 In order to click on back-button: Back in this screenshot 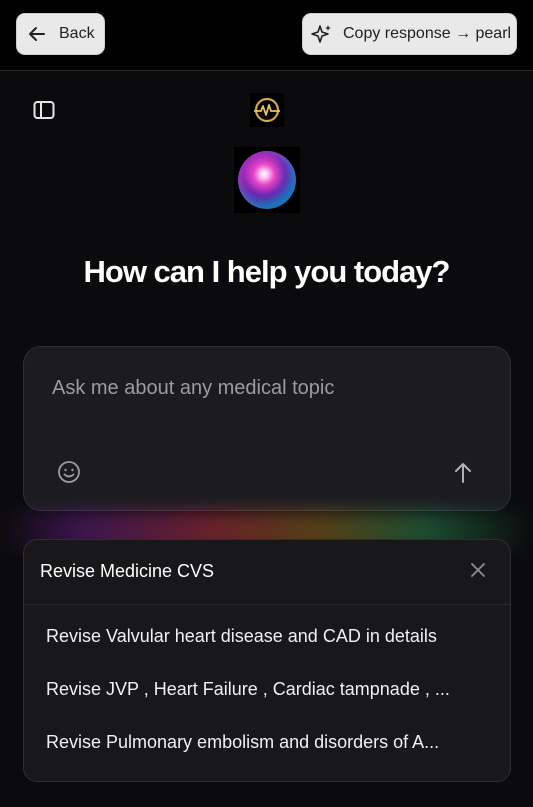, I will do `click(60, 34)`.